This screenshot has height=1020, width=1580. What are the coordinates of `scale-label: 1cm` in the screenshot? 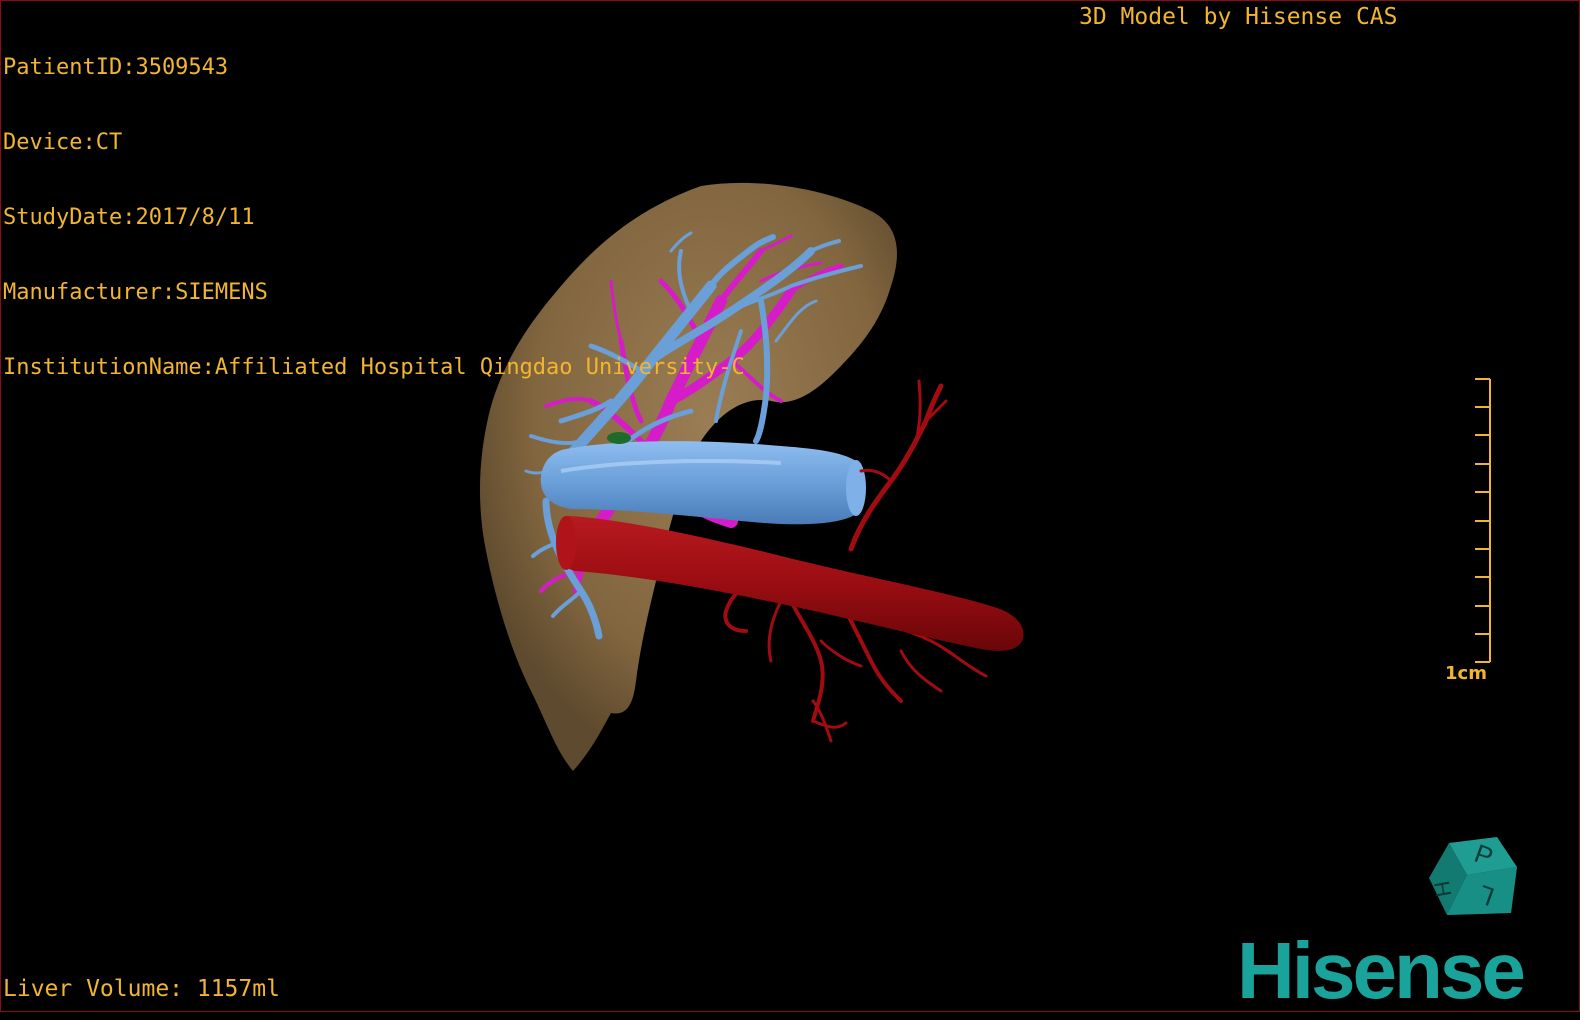 It's located at (1466, 673).